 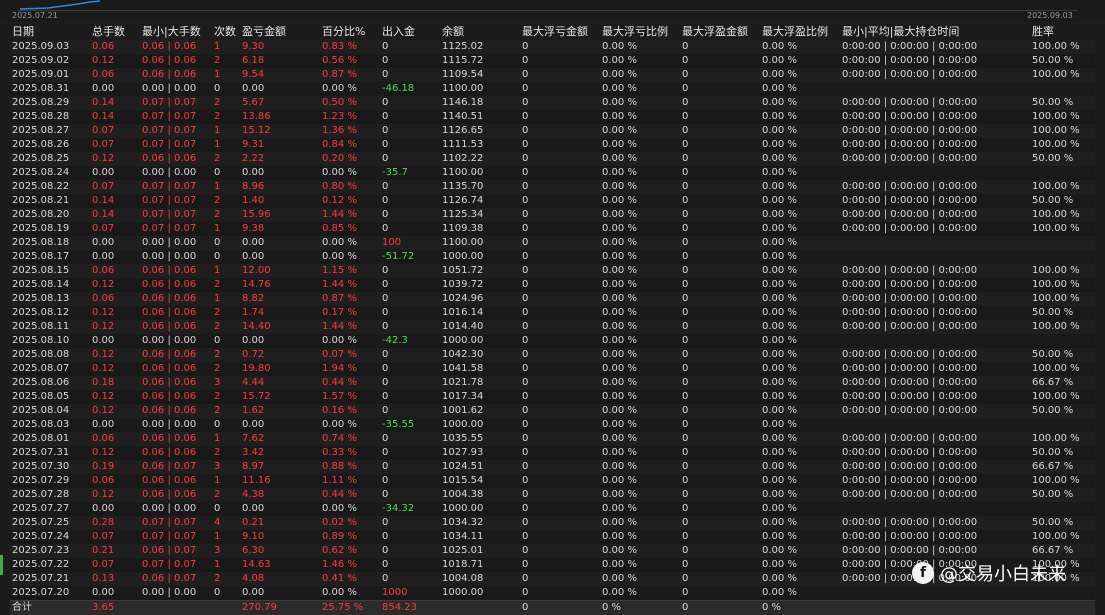 I want to click on cell-min-max-lots: 0.00 | 0.00, so click(x=176, y=341).